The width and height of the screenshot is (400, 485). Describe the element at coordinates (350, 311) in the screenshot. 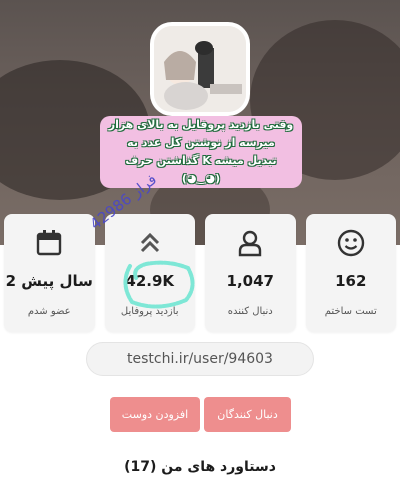

I see `stat-label-tests: تست ساختم` at that location.